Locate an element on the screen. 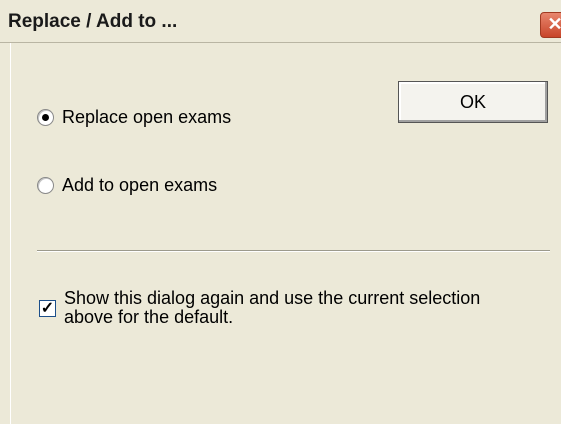 This screenshot has height=424, width=561. close-icon: ✕ is located at coordinates (554, 24).